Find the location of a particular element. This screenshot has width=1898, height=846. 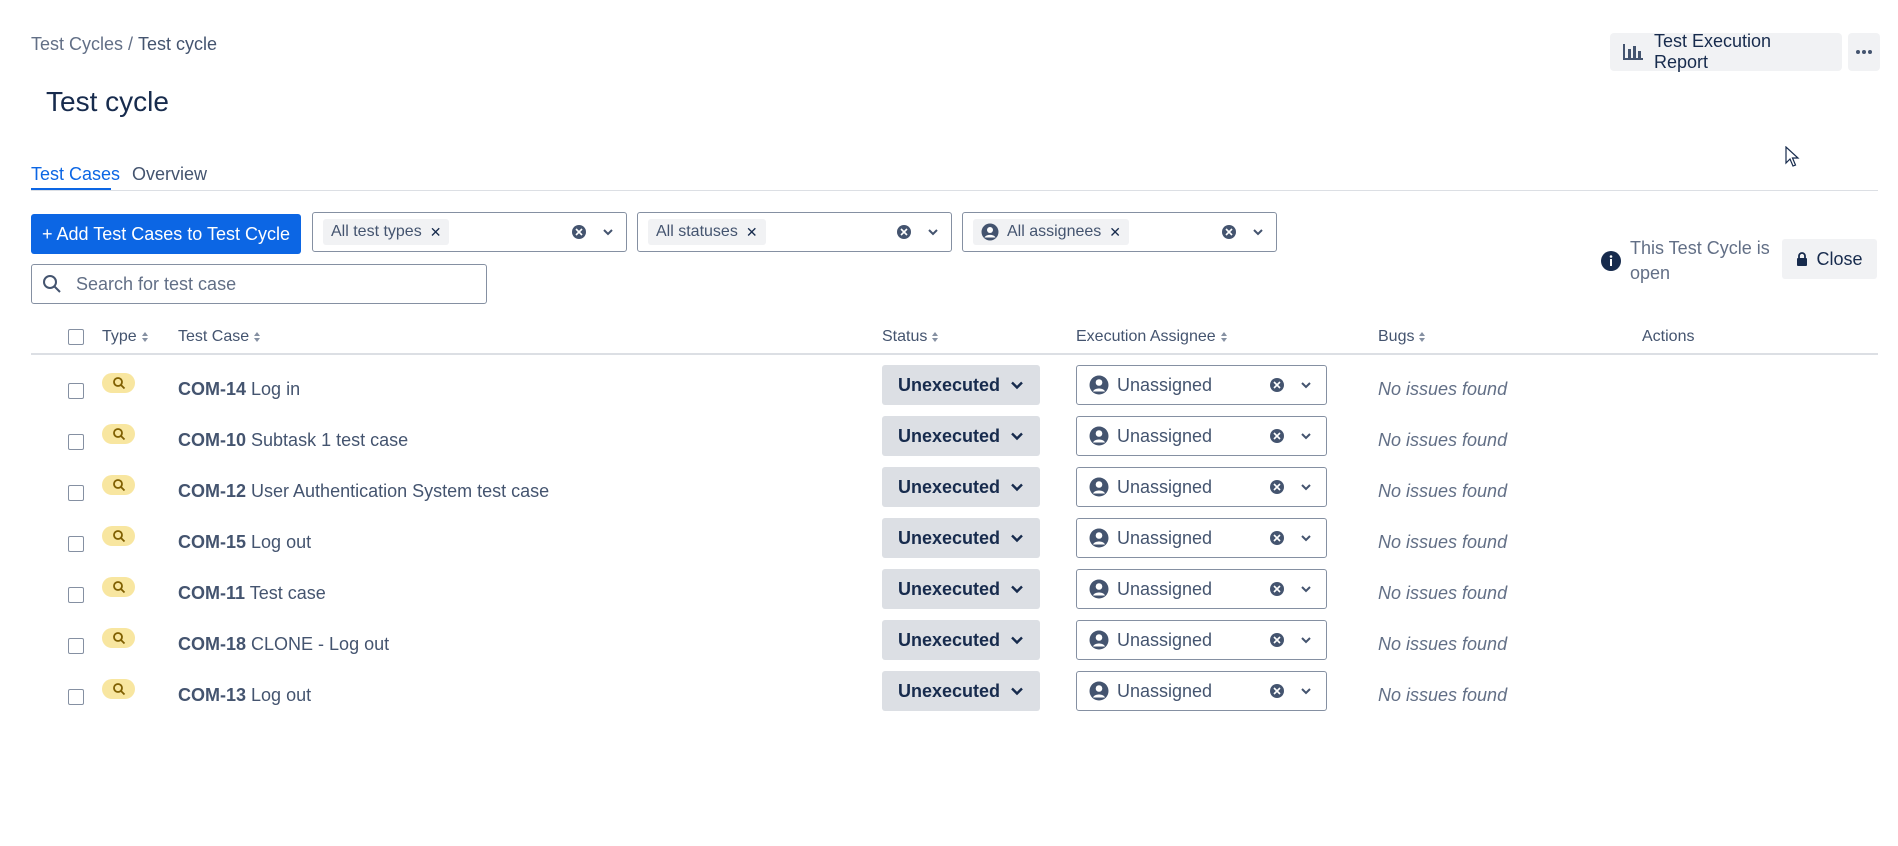

test-case-key: COM-18 is located at coordinates (212, 644).